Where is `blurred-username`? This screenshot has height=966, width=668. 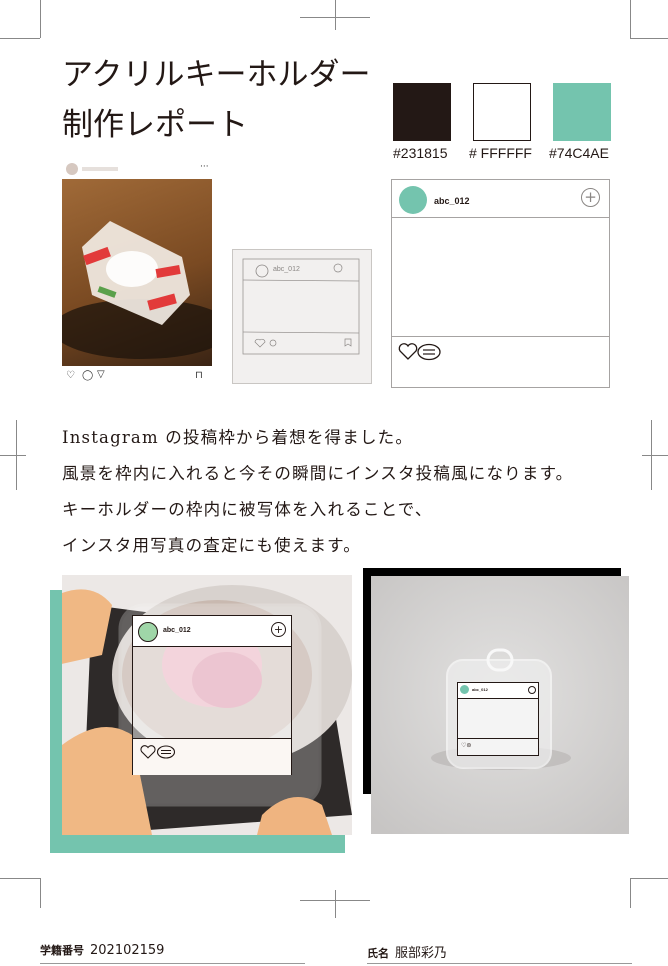
blurred-username is located at coordinates (100, 169).